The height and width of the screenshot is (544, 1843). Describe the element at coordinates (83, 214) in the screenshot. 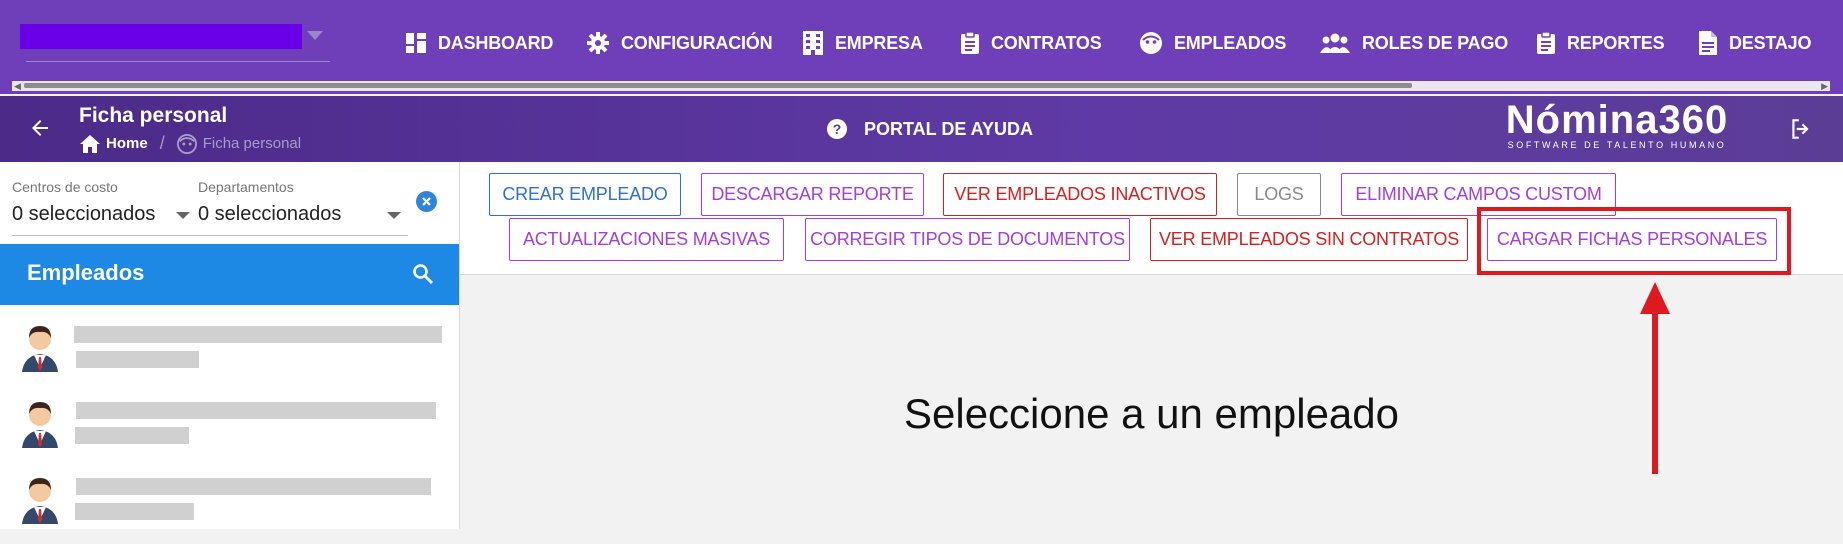

I see `cost-center-select: 0 seleccionados` at that location.